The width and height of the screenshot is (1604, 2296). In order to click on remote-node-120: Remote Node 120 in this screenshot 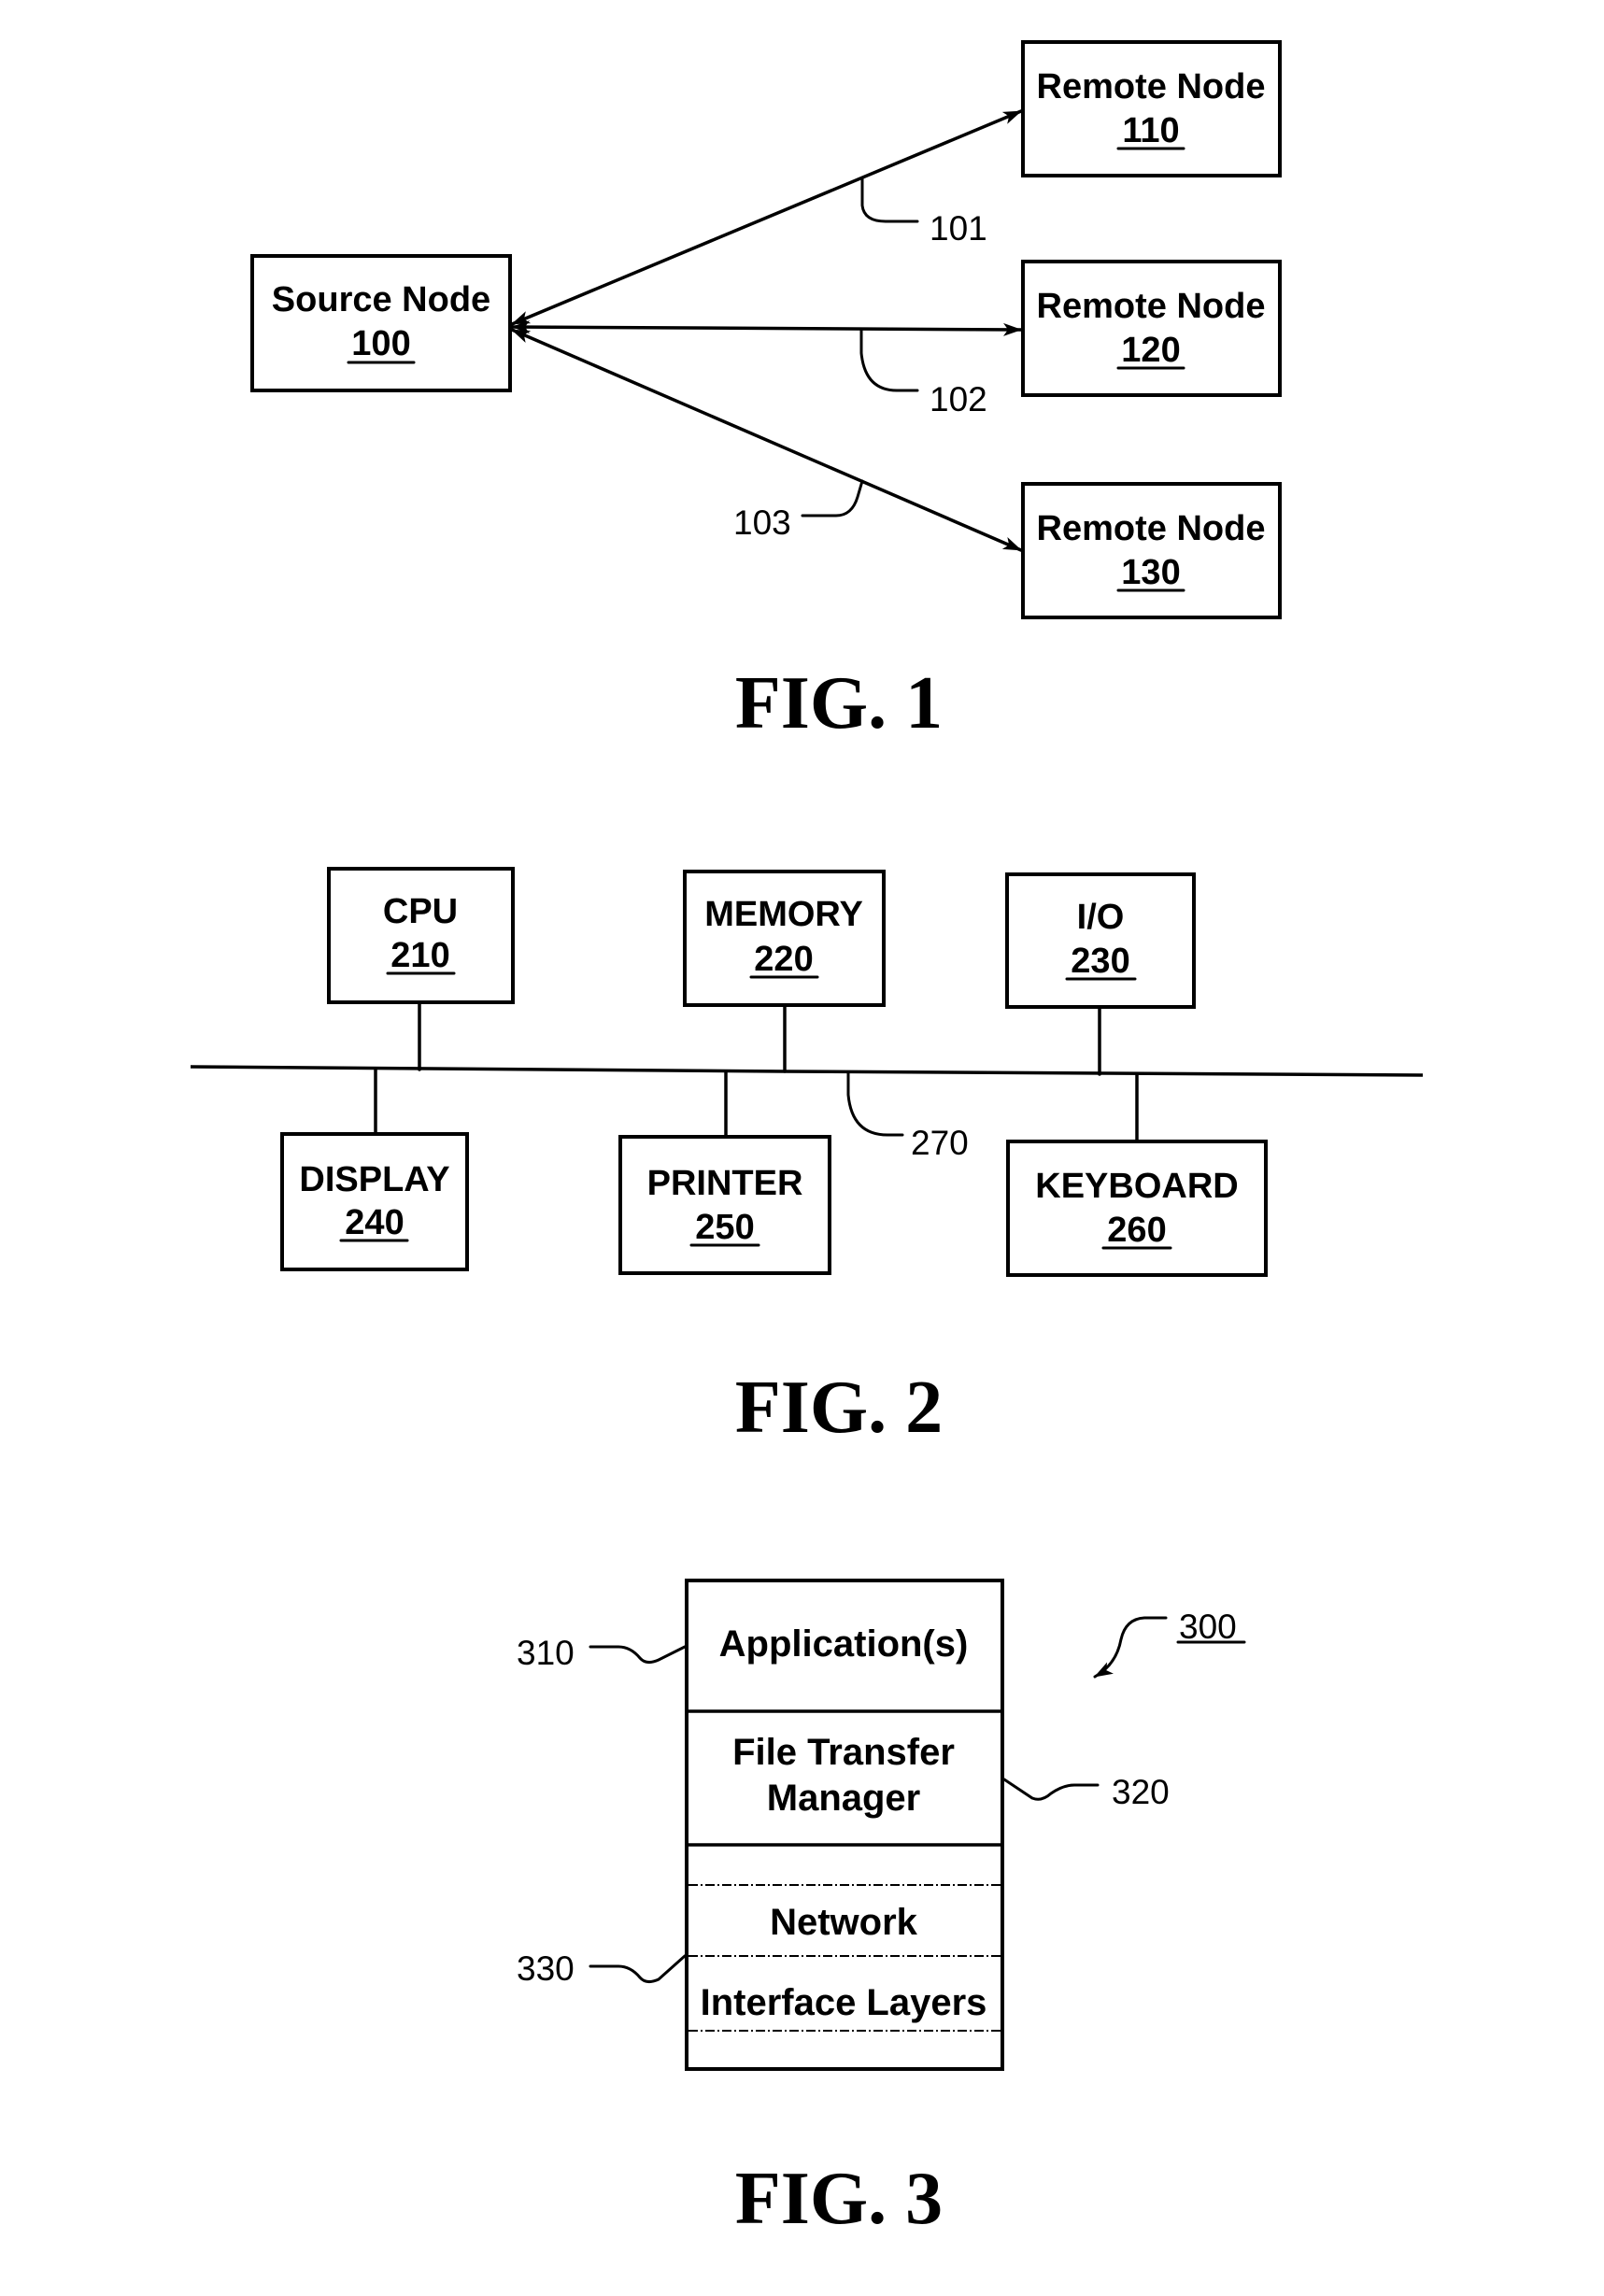, I will do `click(1151, 328)`.